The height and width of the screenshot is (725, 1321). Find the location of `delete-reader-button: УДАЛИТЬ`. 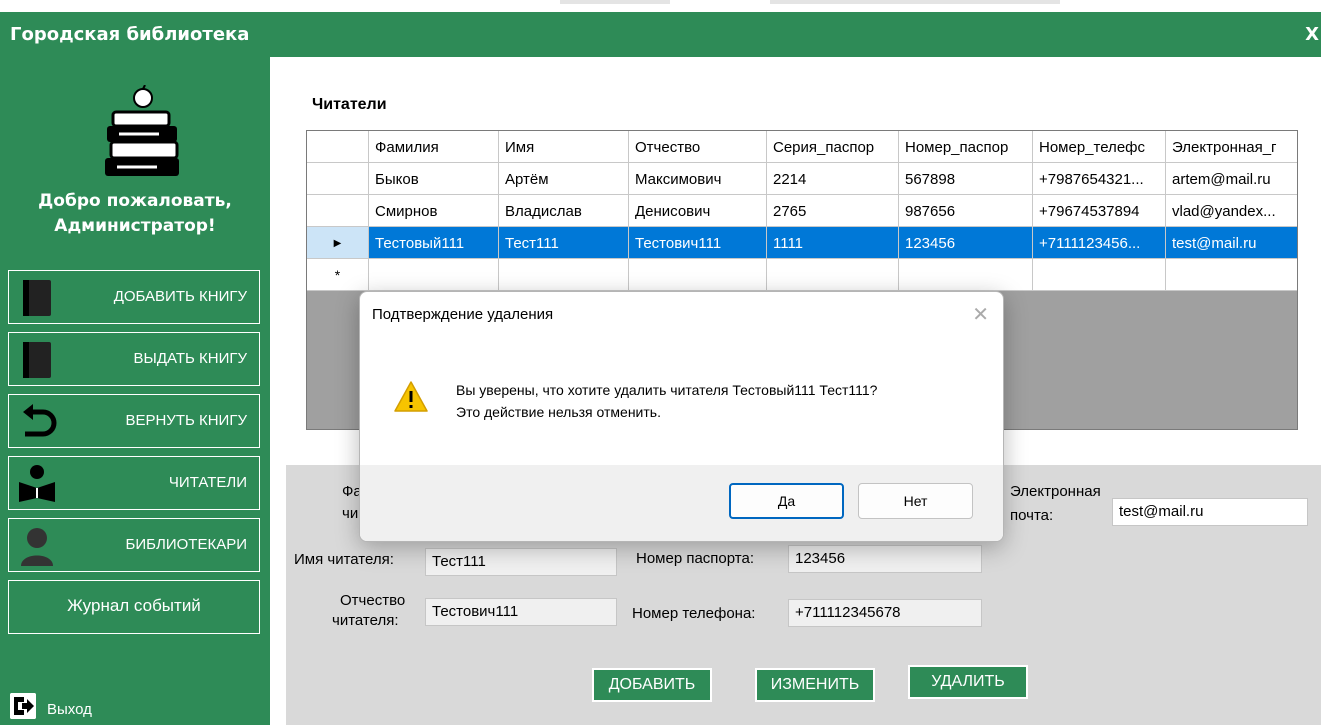

delete-reader-button: УДАЛИТЬ is located at coordinates (968, 682).